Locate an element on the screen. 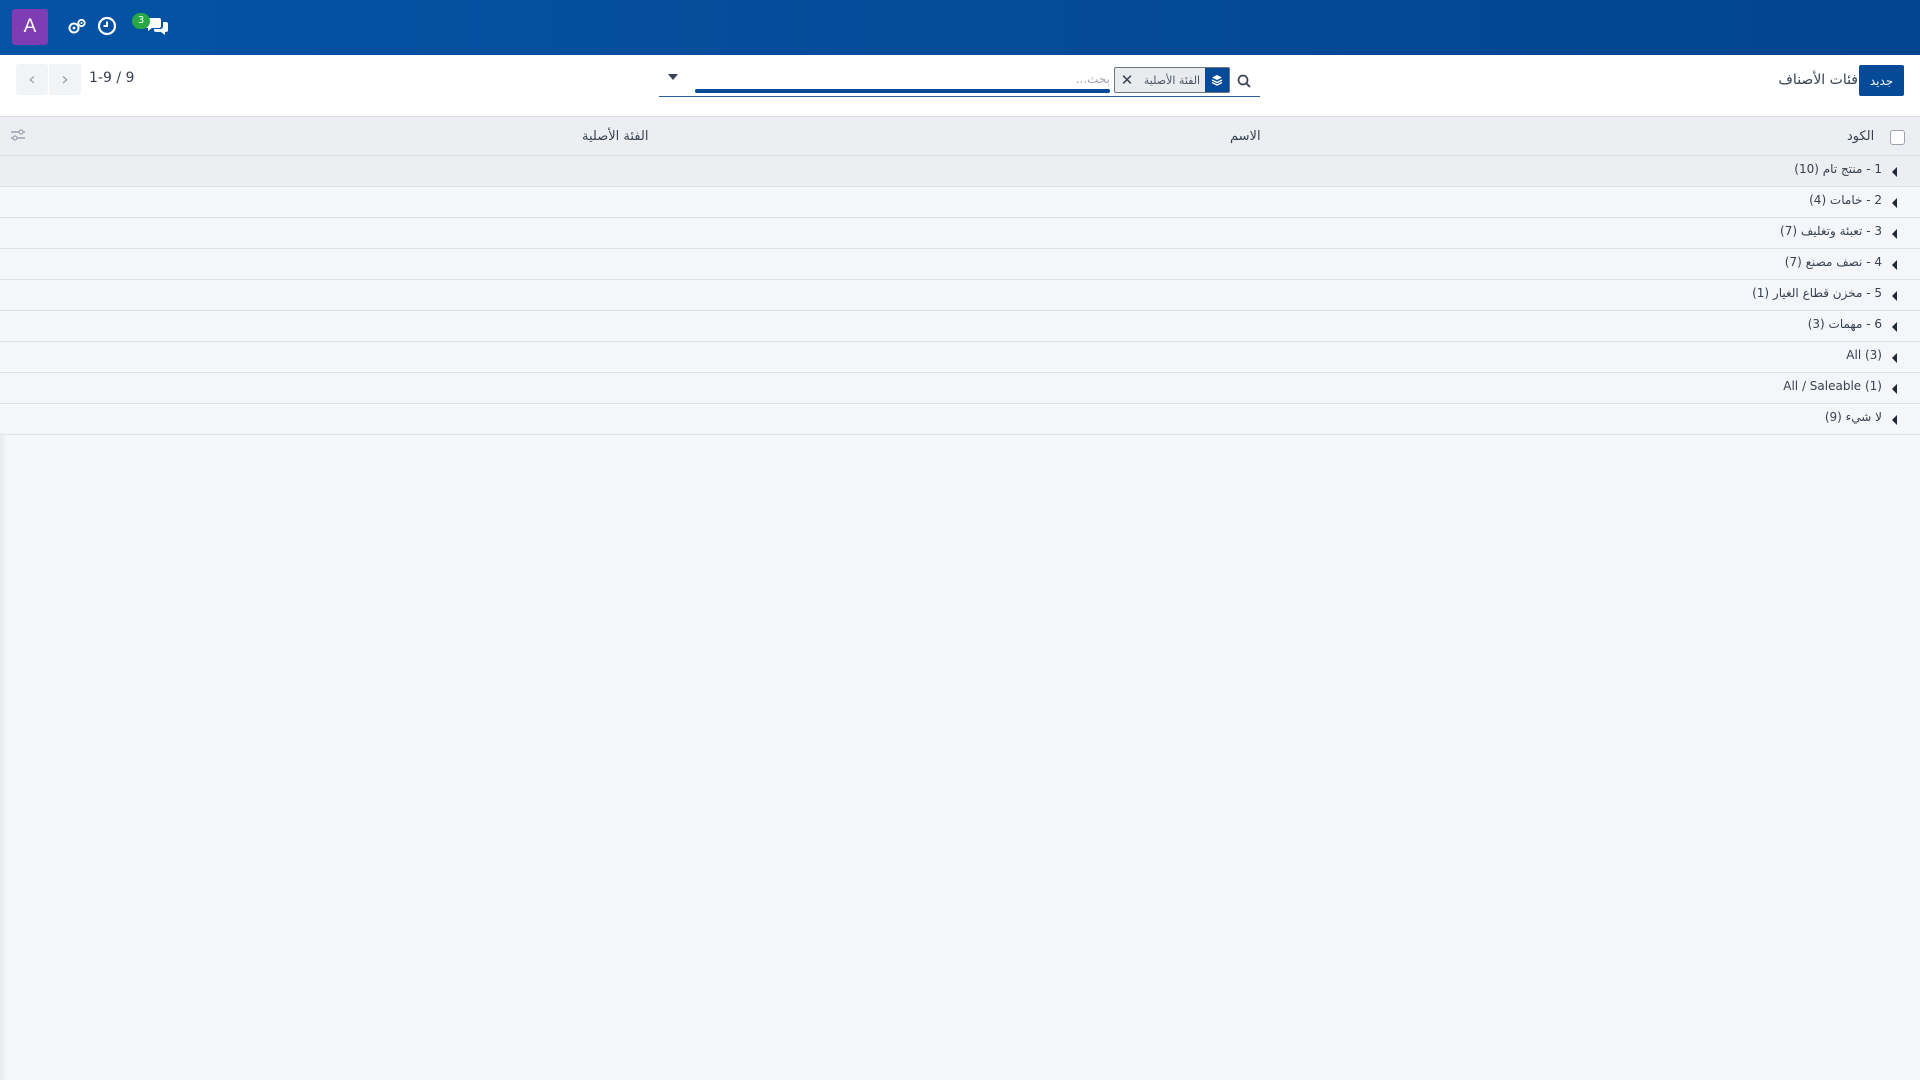 The image size is (1920, 1080). column-header-parent: الفئة الأصلية is located at coordinates (615, 136).